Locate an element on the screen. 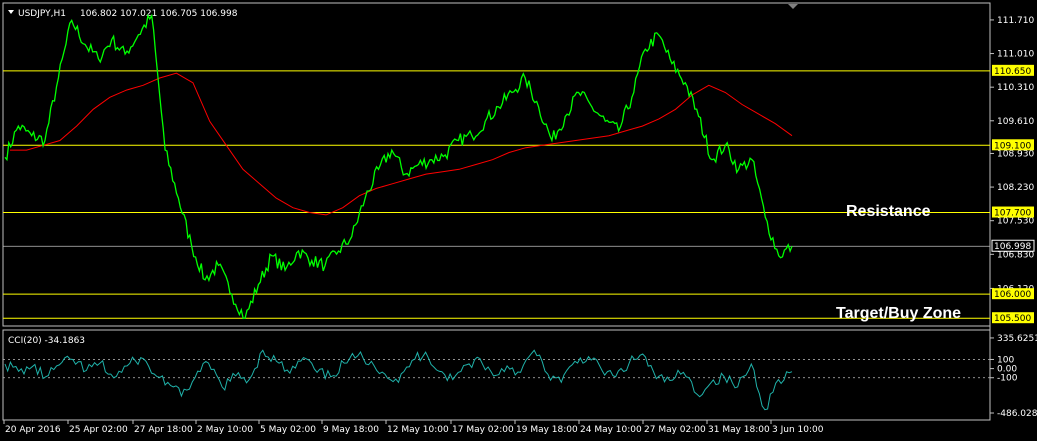 The width and height of the screenshot is (1037, 441). time-tick-label: 19 May 18:00 is located at coordinates (547, 430).